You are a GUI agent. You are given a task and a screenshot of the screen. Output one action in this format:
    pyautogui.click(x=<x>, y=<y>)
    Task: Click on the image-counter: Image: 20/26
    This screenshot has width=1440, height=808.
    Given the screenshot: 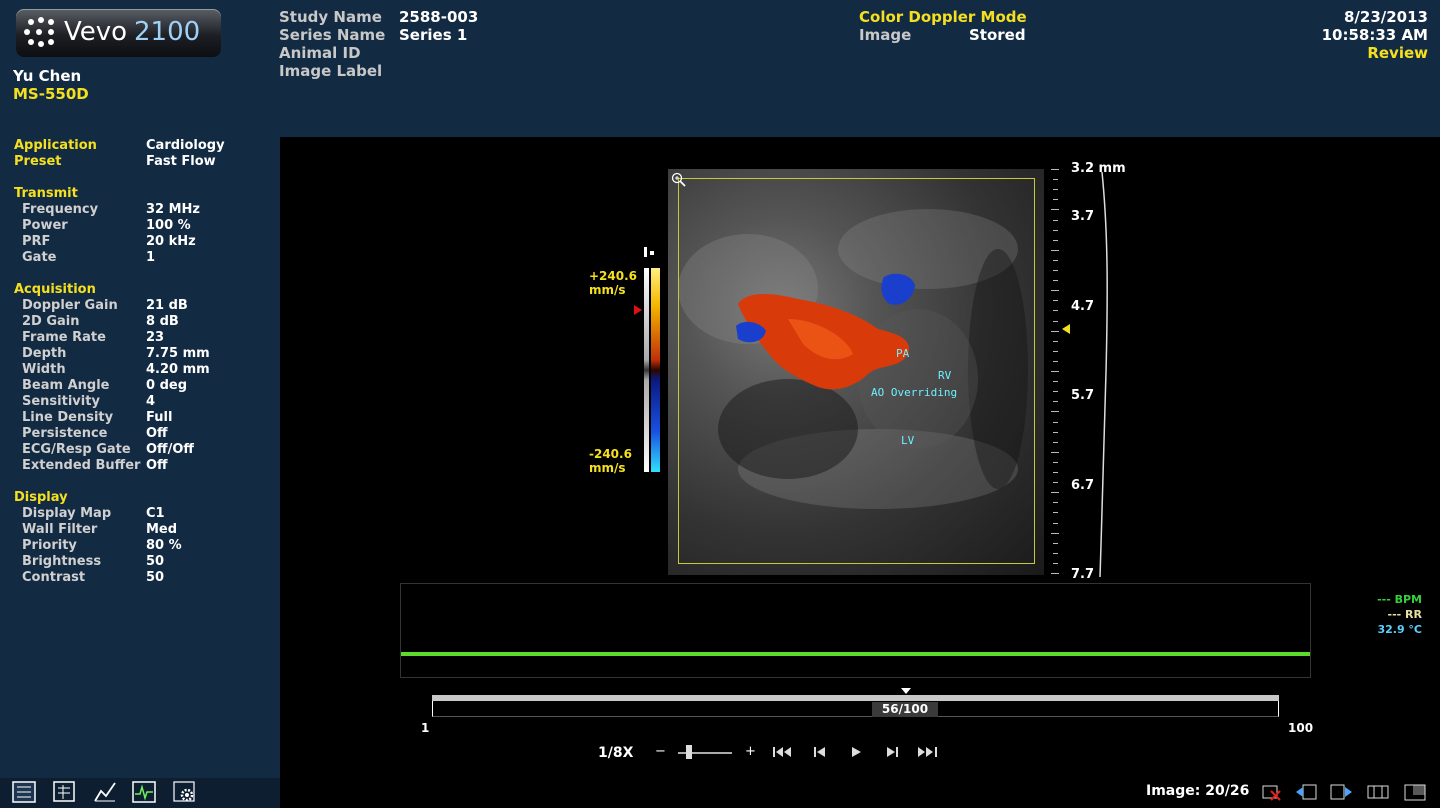 What is the action you would take?
    pyautogui.click(x=1198, y=791)
    